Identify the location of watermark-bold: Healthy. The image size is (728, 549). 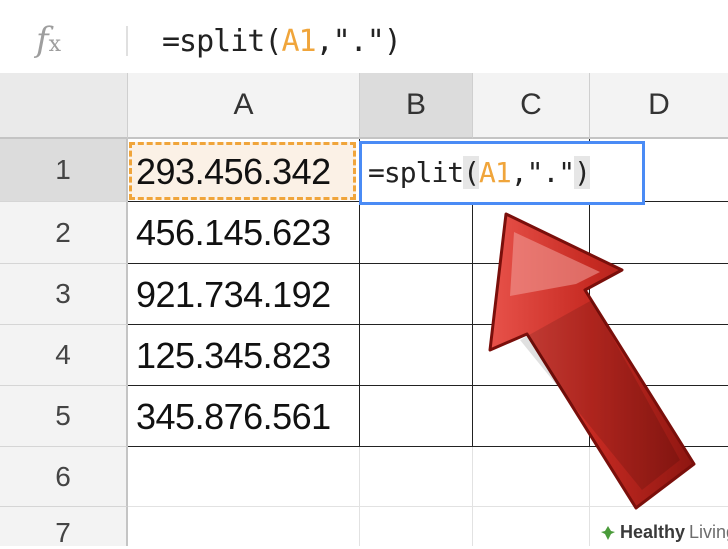
(653, 532).